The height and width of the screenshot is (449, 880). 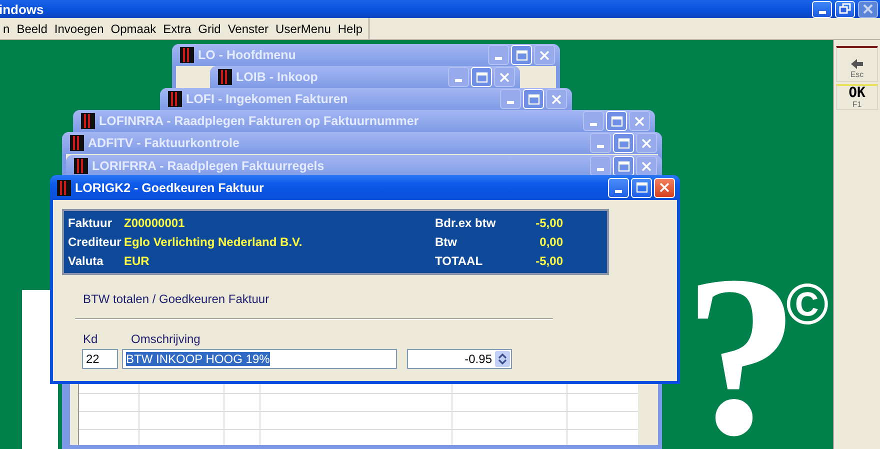 I want to click on menu-item: Invoegen, so click(x=79, y=29).